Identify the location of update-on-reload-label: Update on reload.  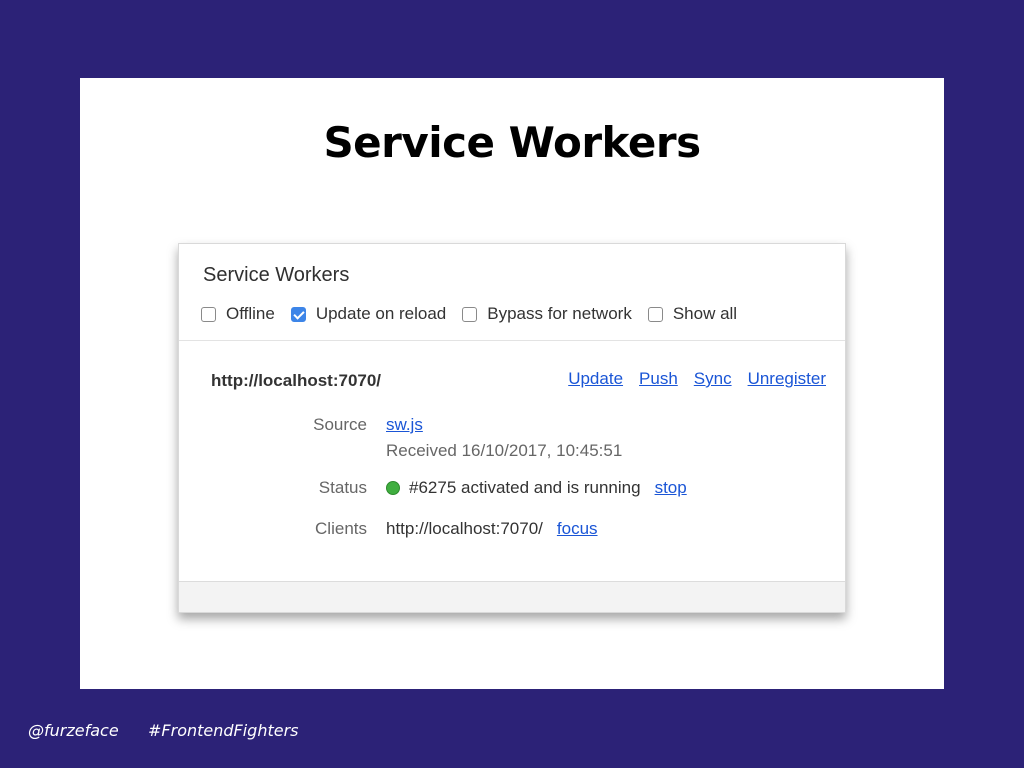
(381, 313).